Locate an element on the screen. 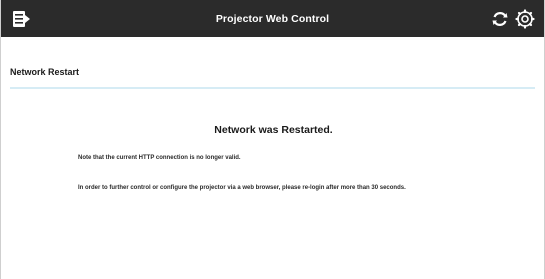 This screenshot has width=545, height=279. refresh-icon is located at coordinates (500, 19).